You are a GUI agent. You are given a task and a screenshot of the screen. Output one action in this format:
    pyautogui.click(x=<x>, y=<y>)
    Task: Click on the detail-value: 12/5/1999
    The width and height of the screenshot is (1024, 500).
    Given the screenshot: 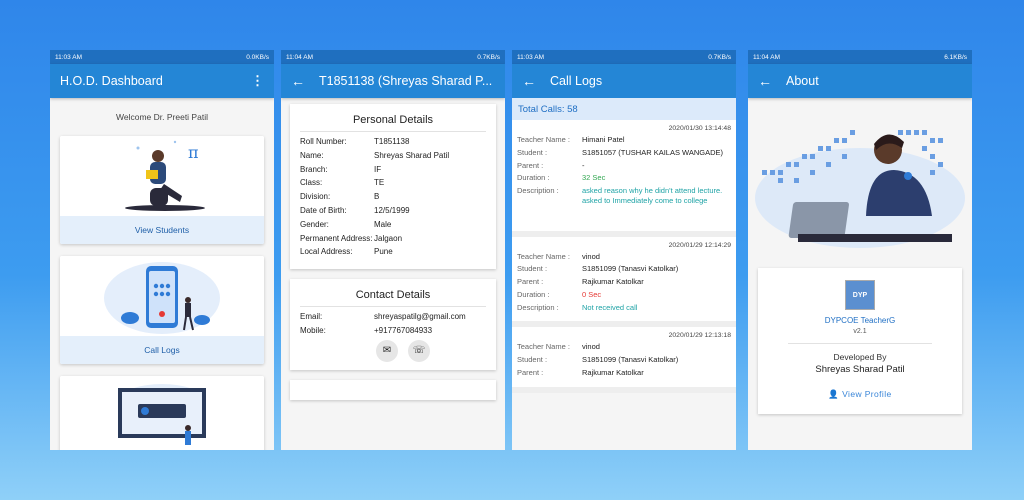 What is the action you would take?
    pyautogui.click(x=392, y=210)
    